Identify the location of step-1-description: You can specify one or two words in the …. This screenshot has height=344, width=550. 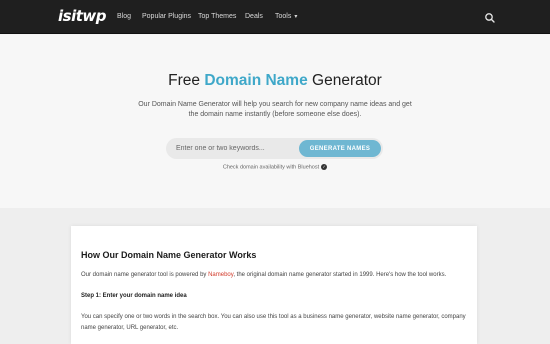
(273, 322).